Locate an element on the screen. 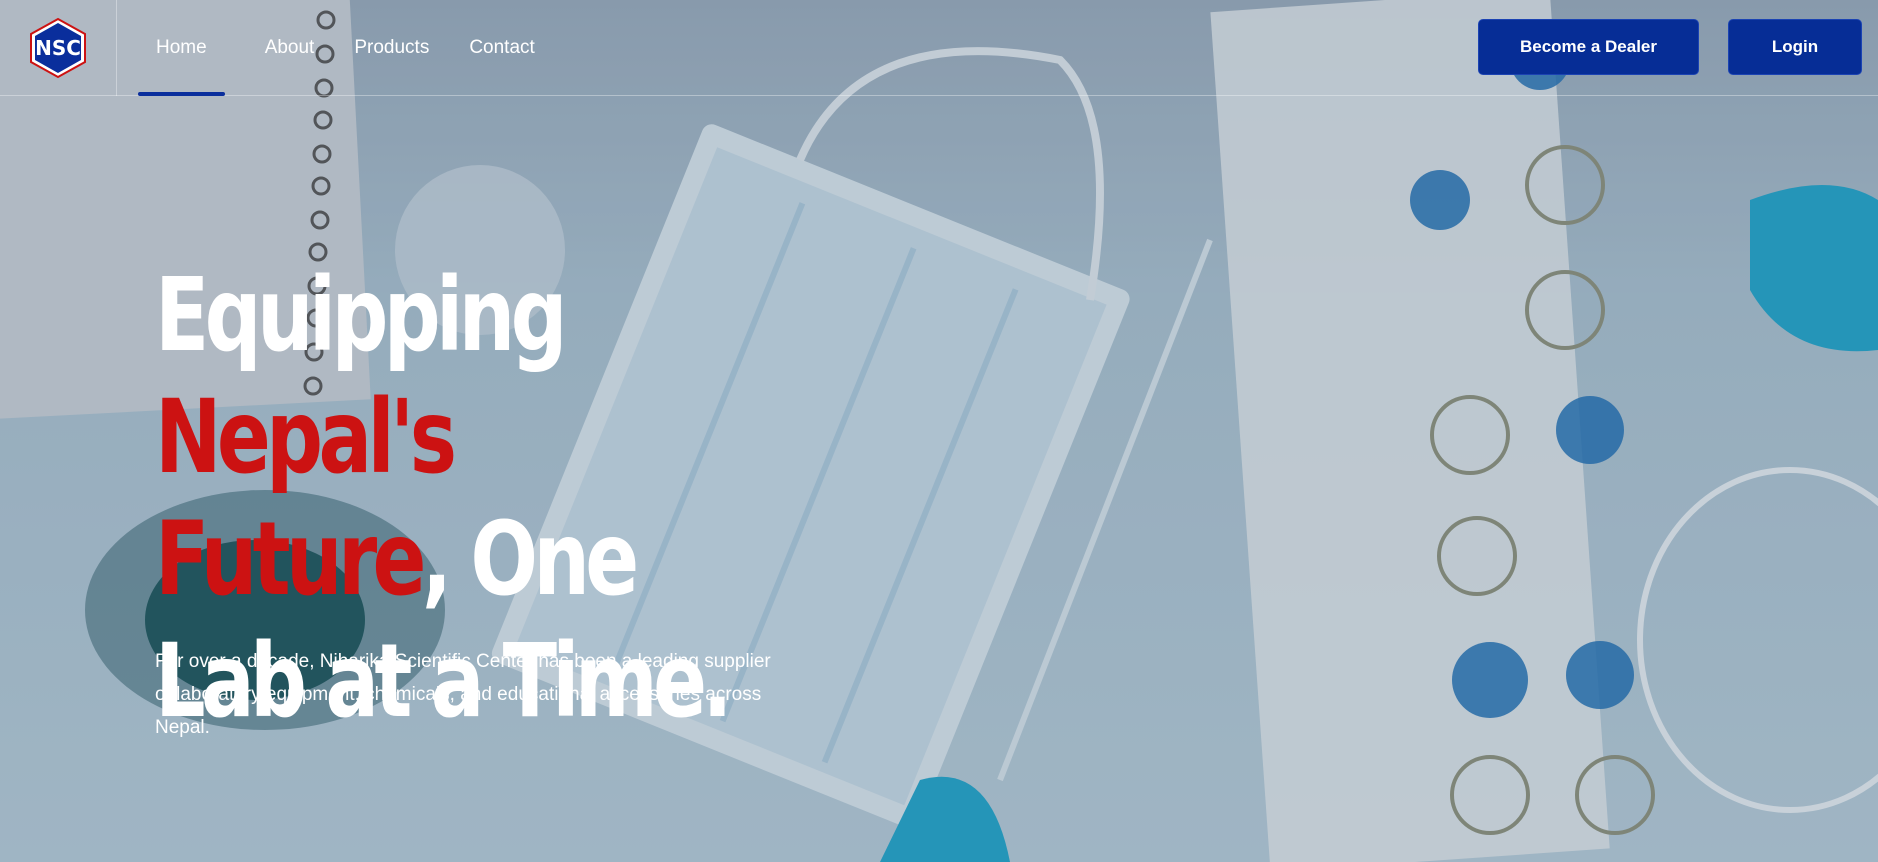 The image size is (1878, 862). hero-title-highlight-future: Future is located at coordinates (291, 559).